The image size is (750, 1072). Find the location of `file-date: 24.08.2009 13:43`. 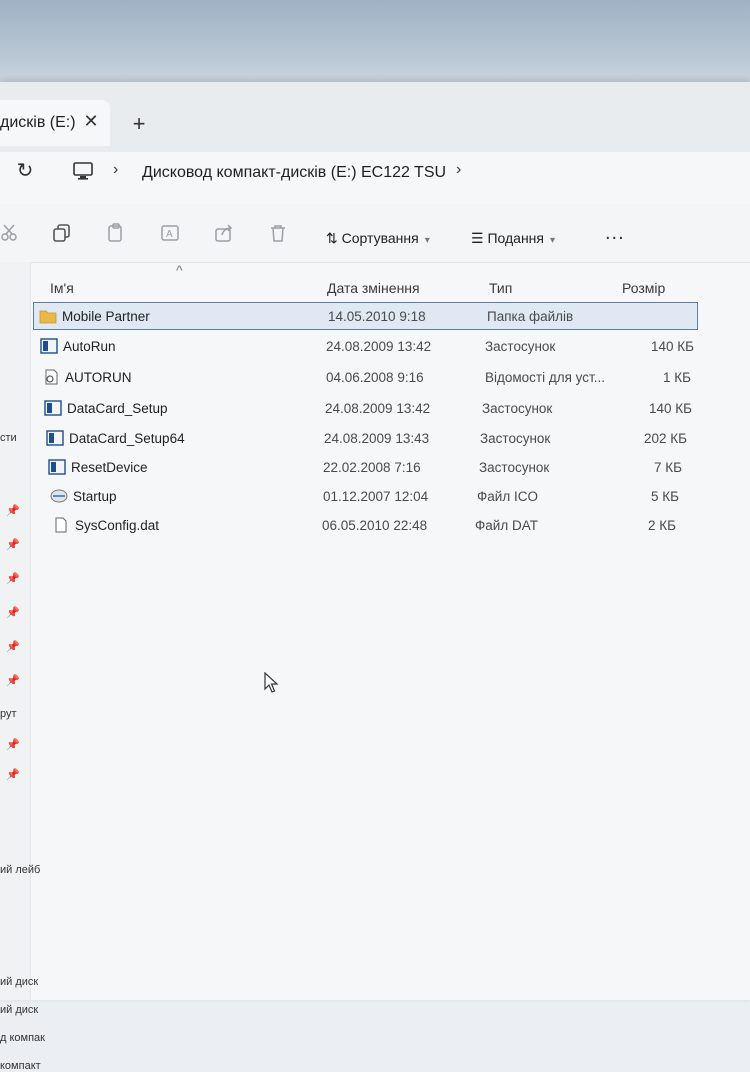

file-date: 24.08.2009 13:43 is located at coordinates (377, 438).